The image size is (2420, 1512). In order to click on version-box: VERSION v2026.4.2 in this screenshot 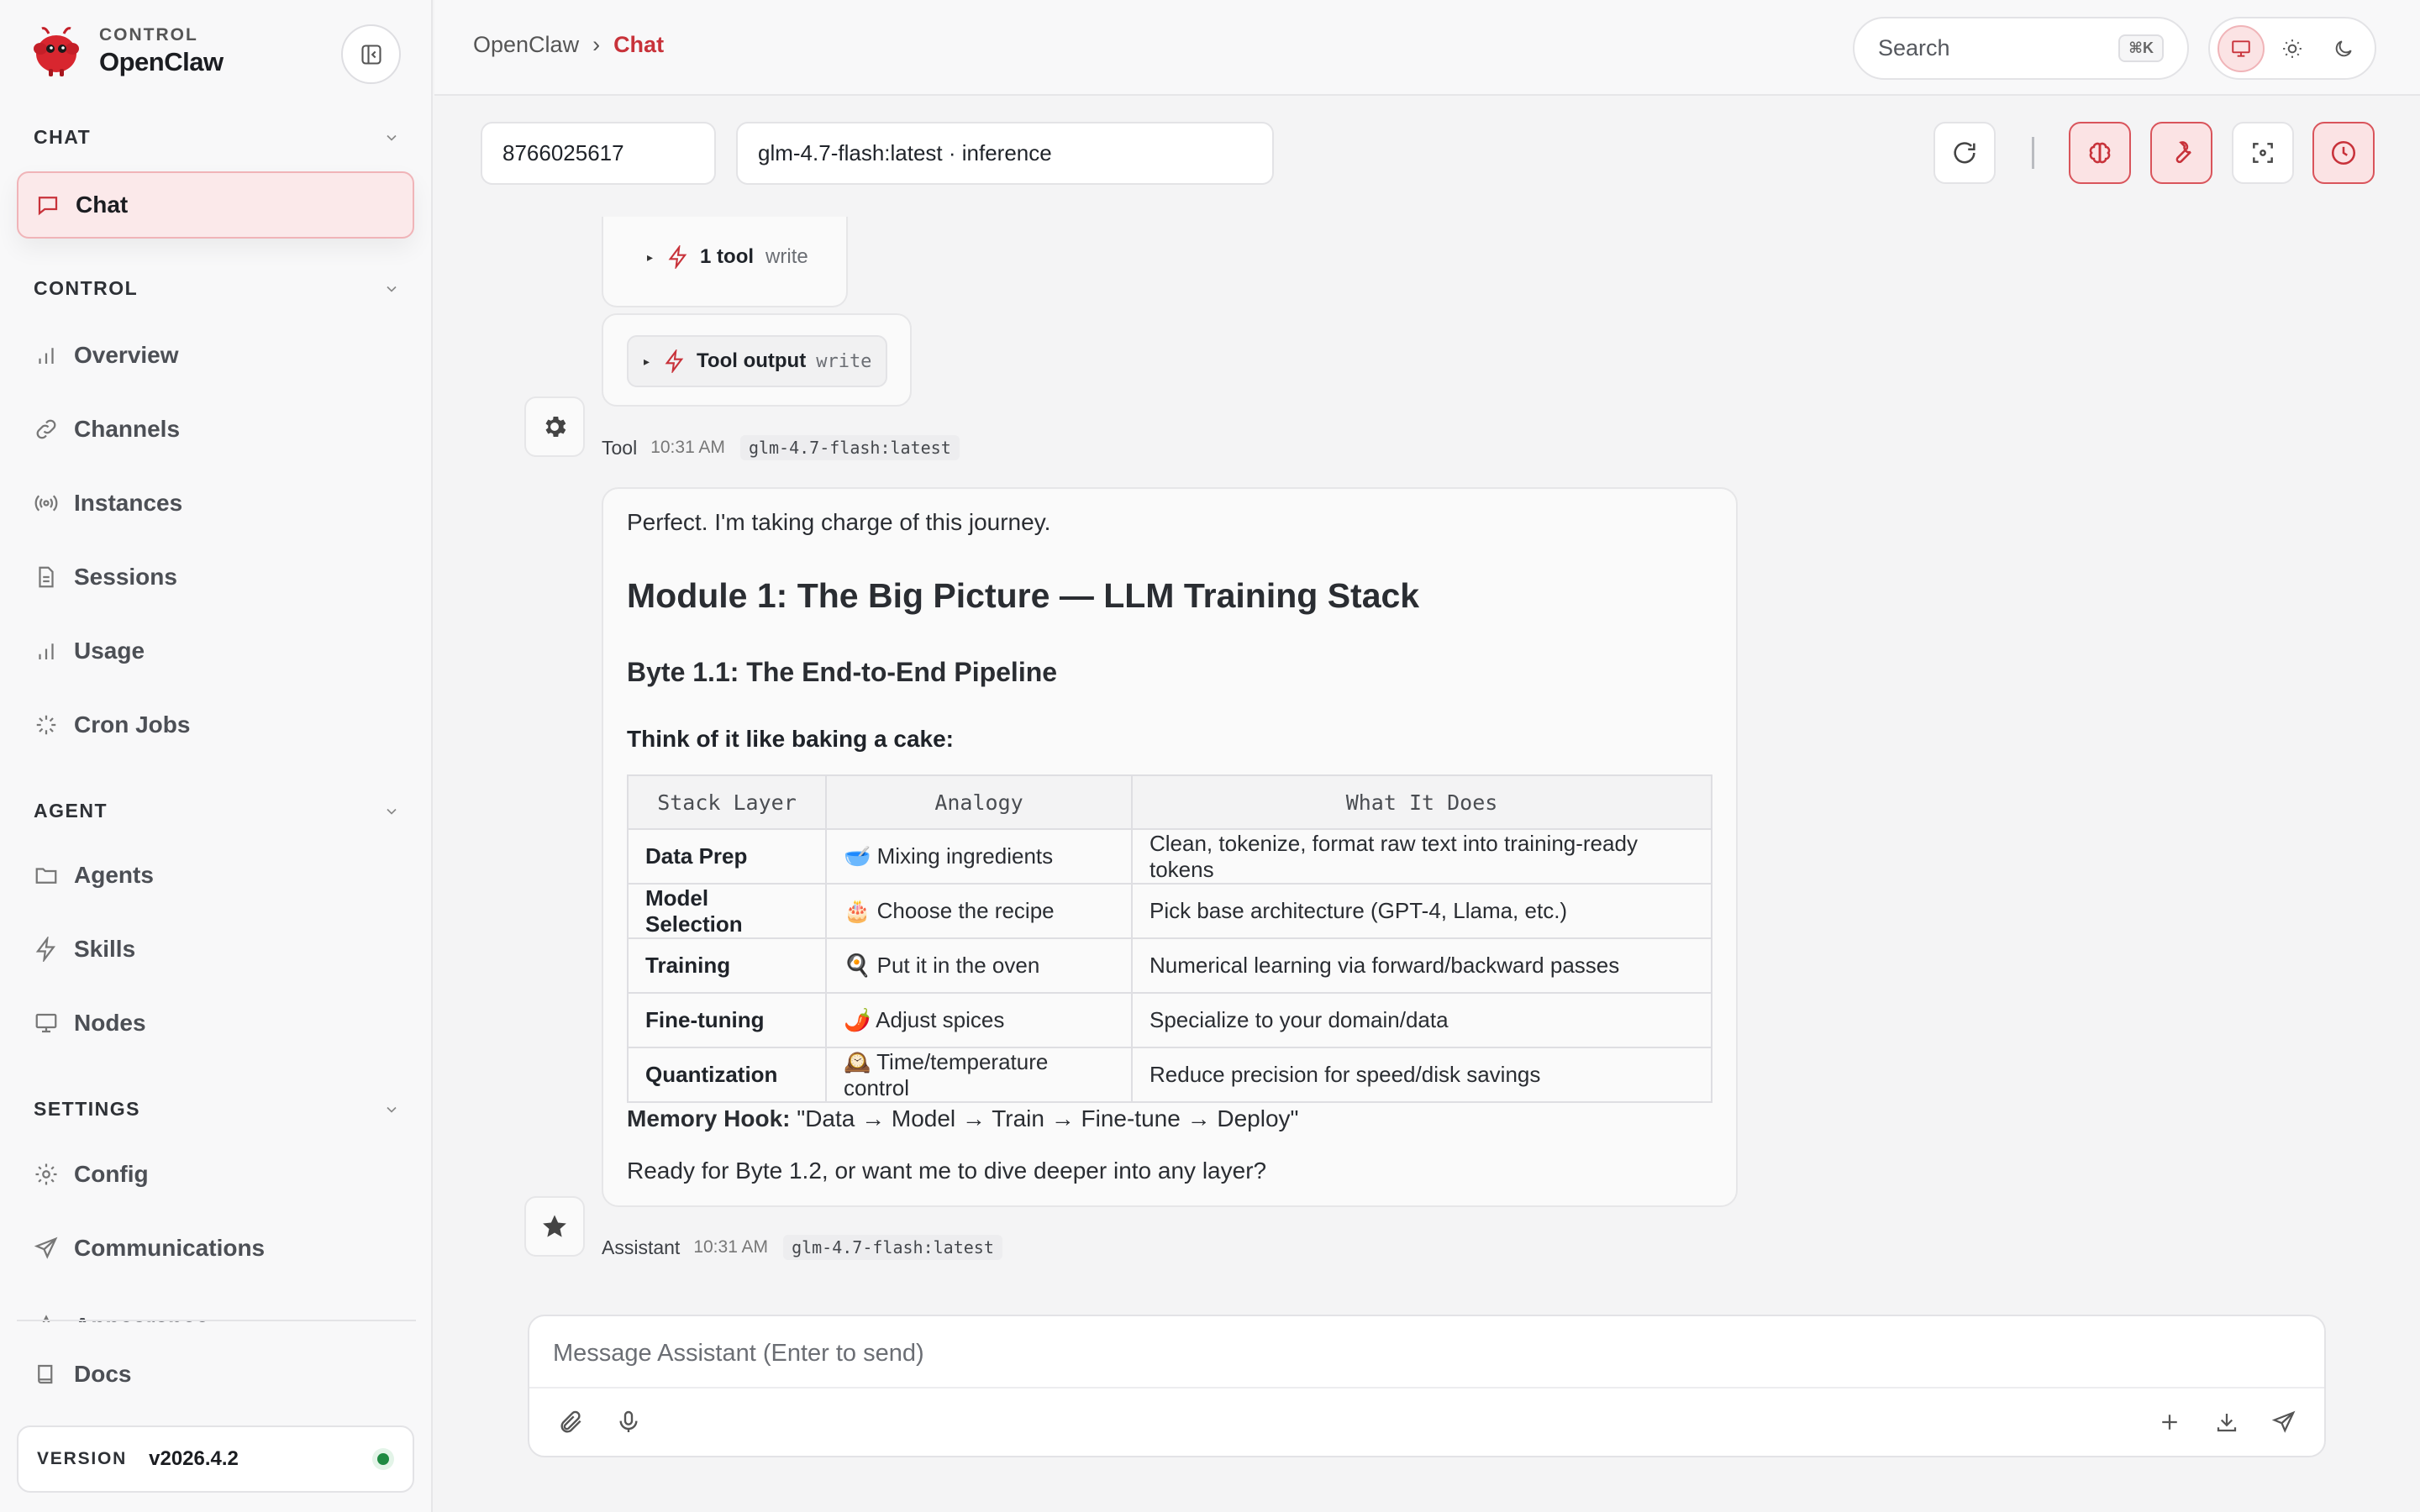, I will do `click(216, 1459)`.